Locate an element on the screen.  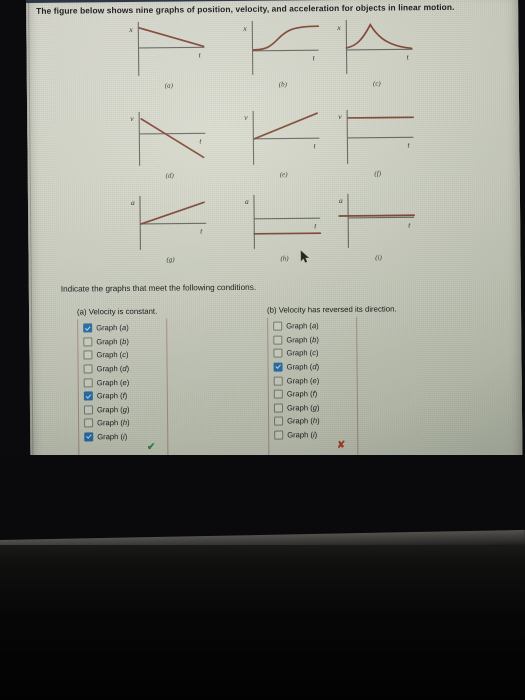
option-a-graph-f: Graph (f) is located at coordinates (123, 396).